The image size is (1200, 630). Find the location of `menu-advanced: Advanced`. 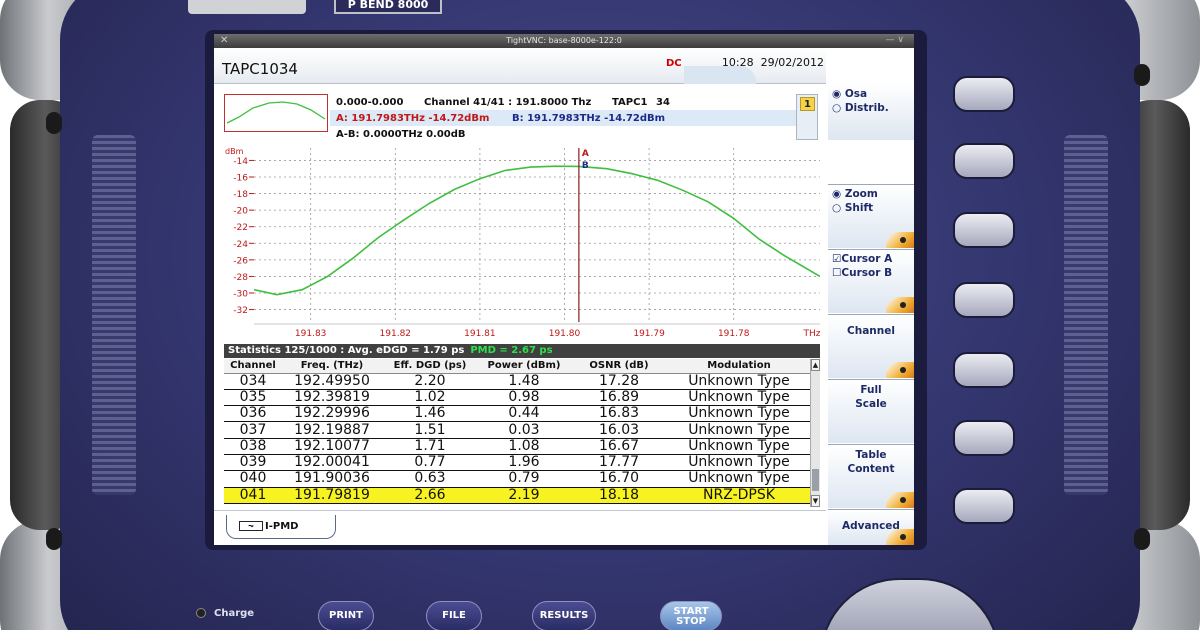

menu-advanced: Advanced is located at coordinates (871, 527).